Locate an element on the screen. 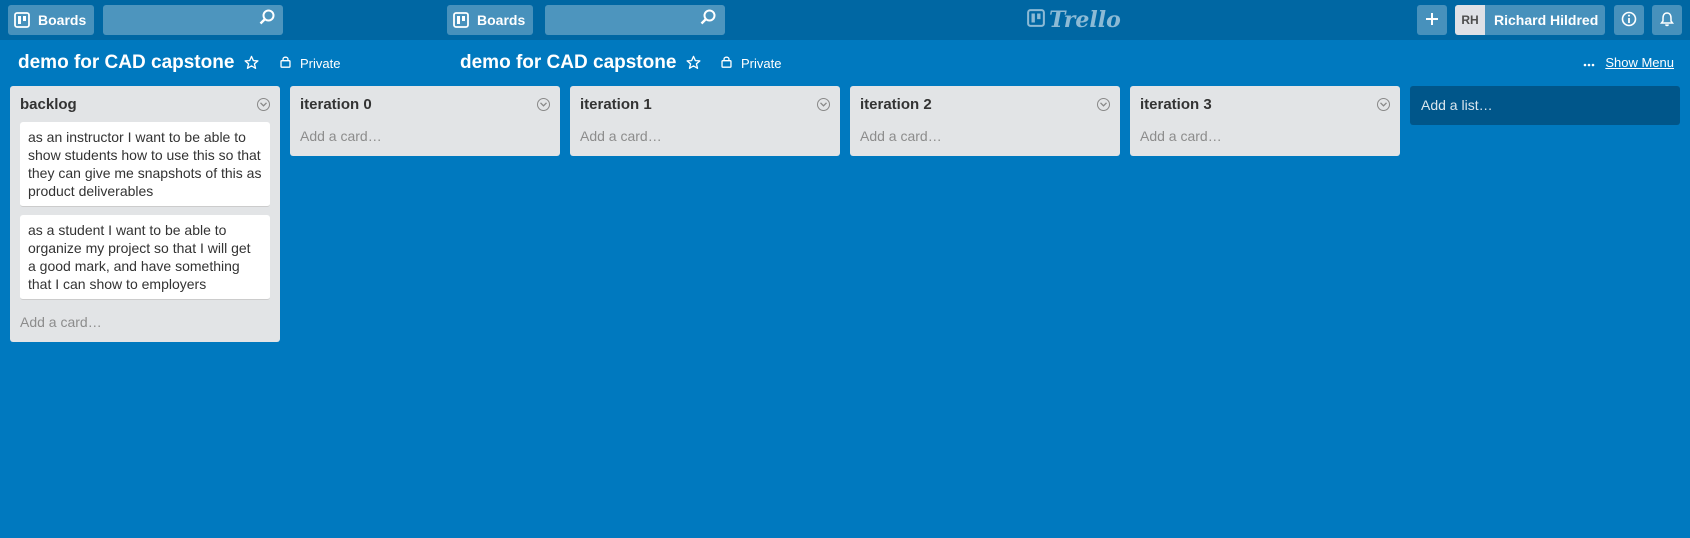  notifications-button is located at coordinates (1667, 20).